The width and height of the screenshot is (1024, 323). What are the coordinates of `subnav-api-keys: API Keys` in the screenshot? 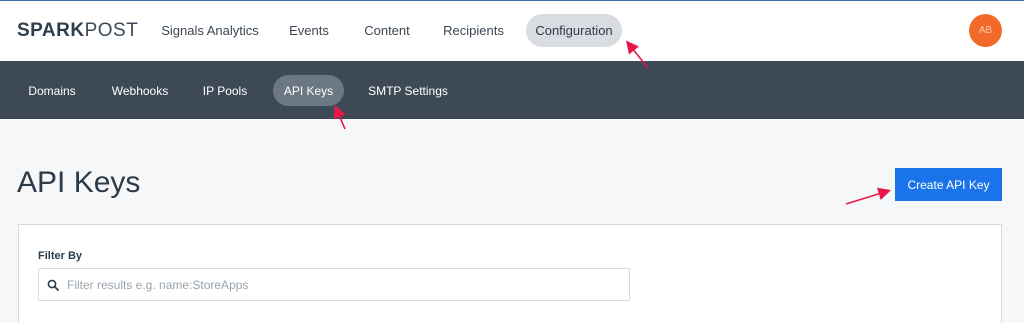 It's located at (308, 90).